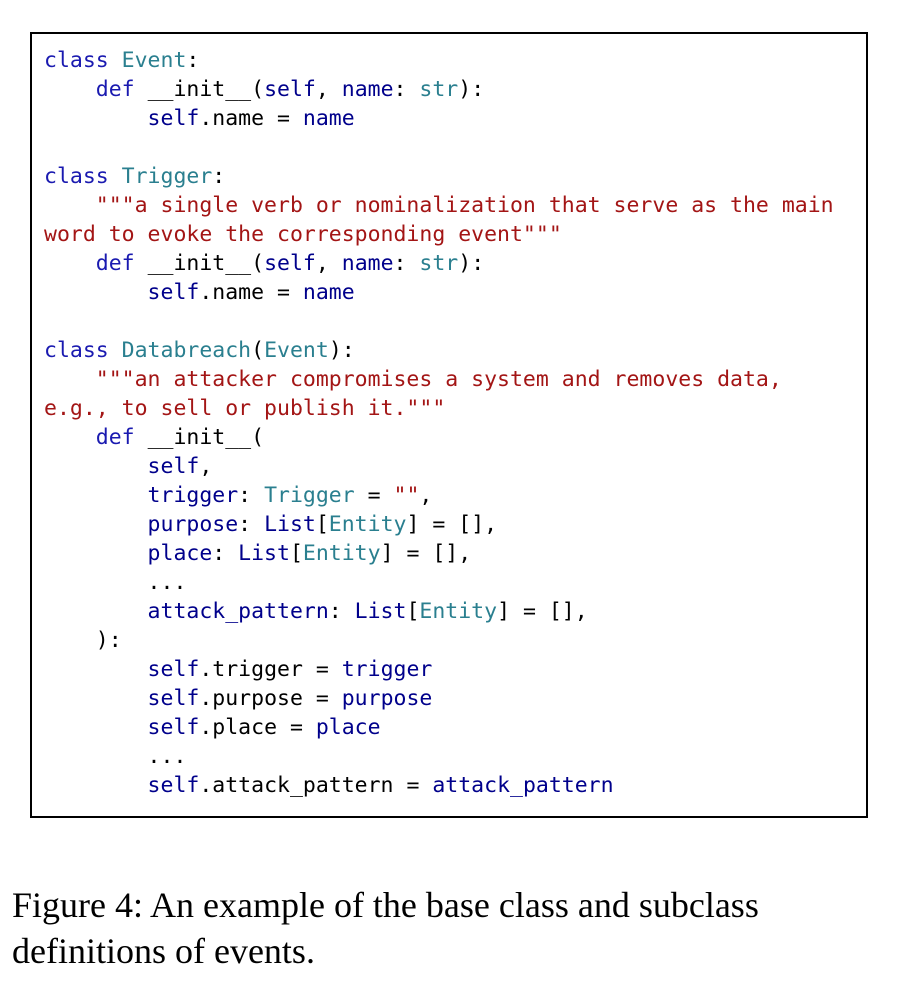 The image size is (910, 1002). Describe the element at coordinates (453, 350) in the screenshot. I see `code-line: class Databreach(Event):` at that location.